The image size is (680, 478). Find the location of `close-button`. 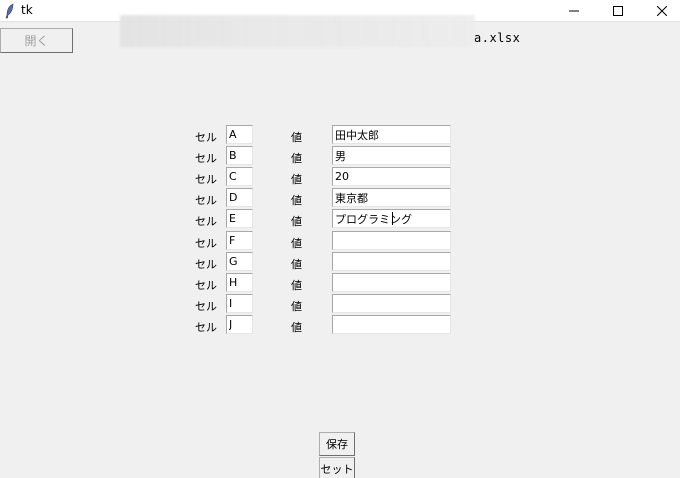

close-button is located at coordinates (660, 11).